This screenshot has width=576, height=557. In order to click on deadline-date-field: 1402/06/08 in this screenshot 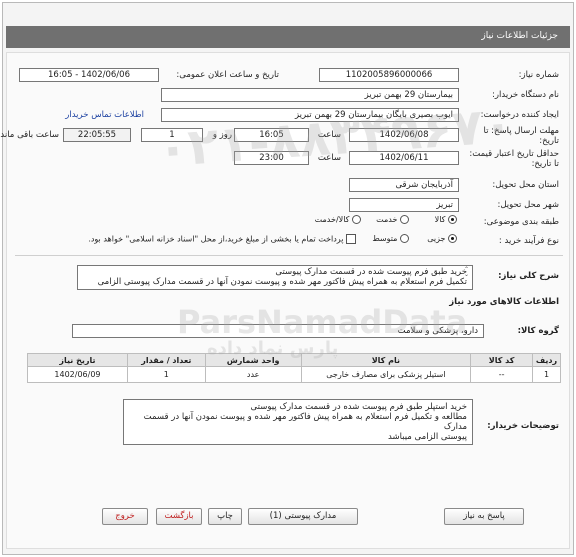, I will do `click(404, 135)`.